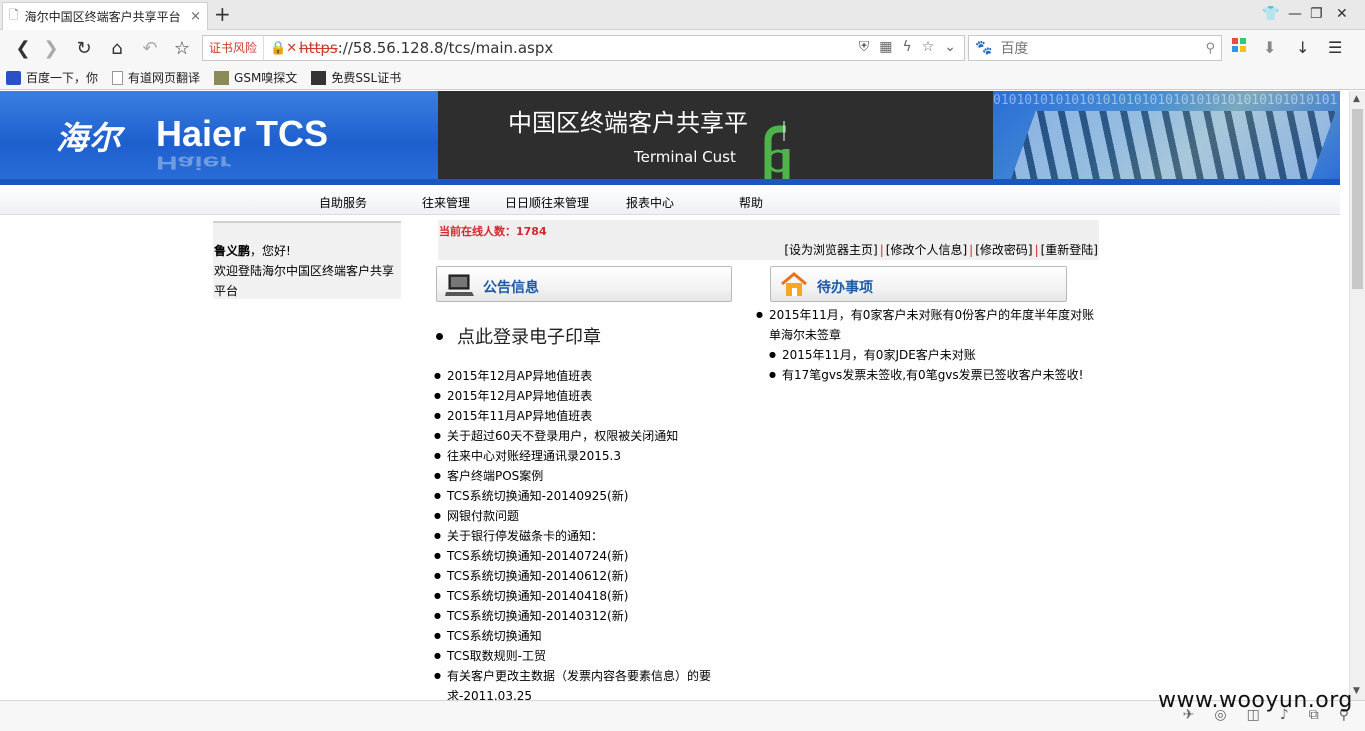 The image size is (1365, 731). What do you see at coordinates (343, 202) in the screenshot?
I see `menu-self-service: 自助服务` at bounding box center [343, 202].